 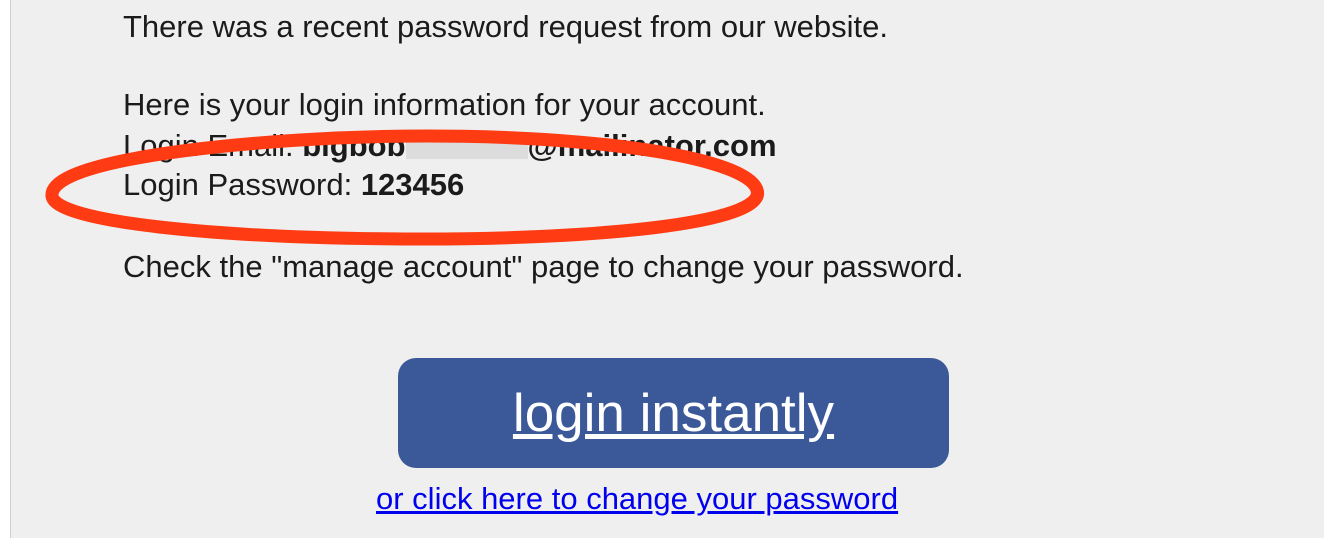 I want to click on login-password-label: Login Password:, so click(x=242, y=184).